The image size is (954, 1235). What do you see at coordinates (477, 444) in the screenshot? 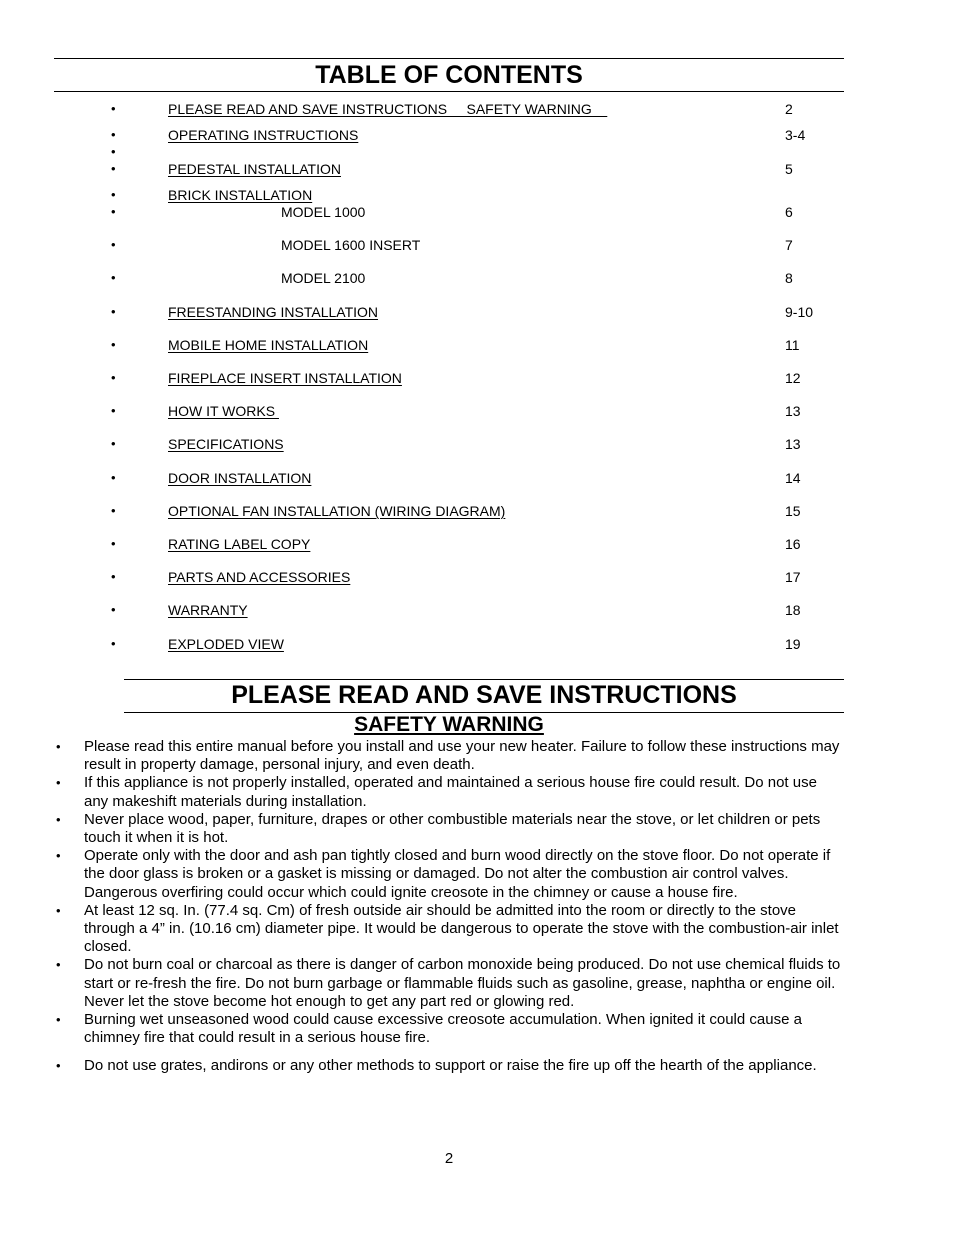
I see `toc-entry-specifications: • SPECIFICATIONS 13` at bounding box center [477, 444].